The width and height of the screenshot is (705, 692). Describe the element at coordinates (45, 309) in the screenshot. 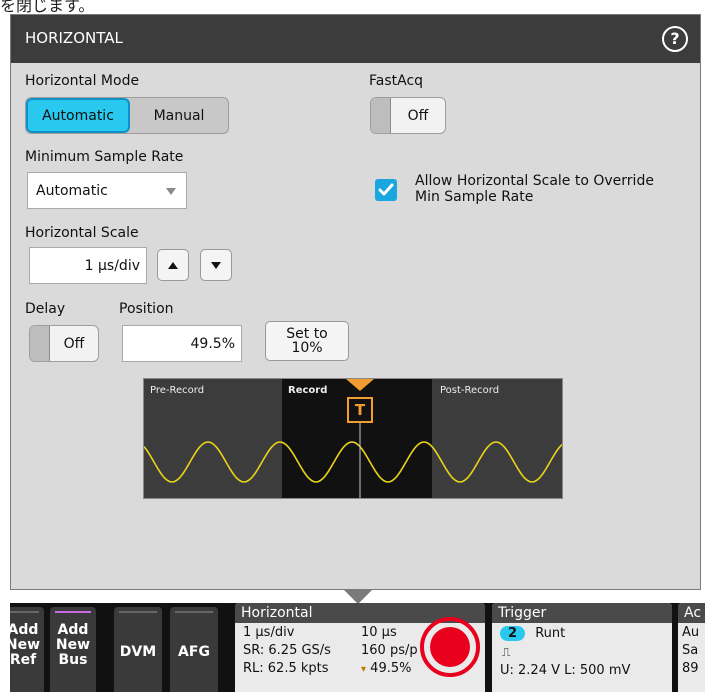

I see `delay-label: Delay` at that location.